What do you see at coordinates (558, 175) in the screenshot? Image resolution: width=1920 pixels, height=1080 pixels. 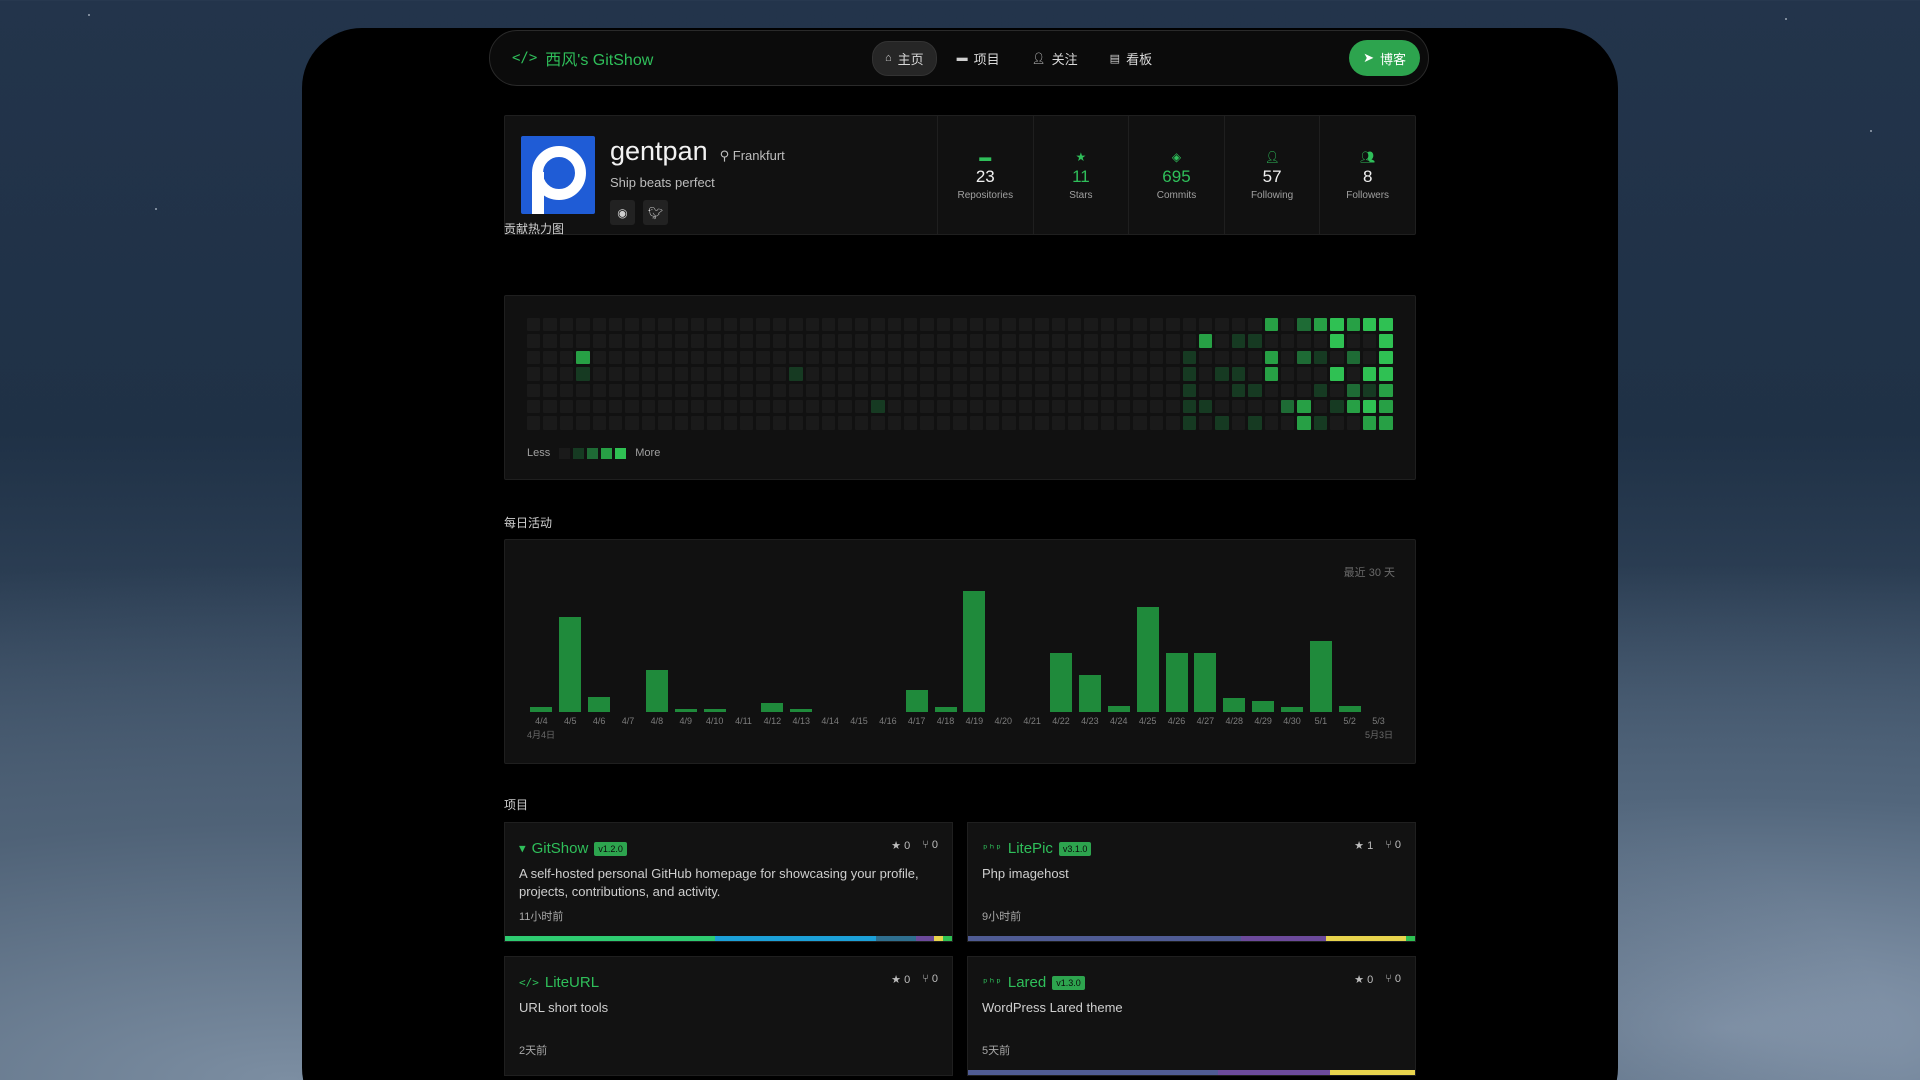 I see `avatar` at bounding box center [558, 175].